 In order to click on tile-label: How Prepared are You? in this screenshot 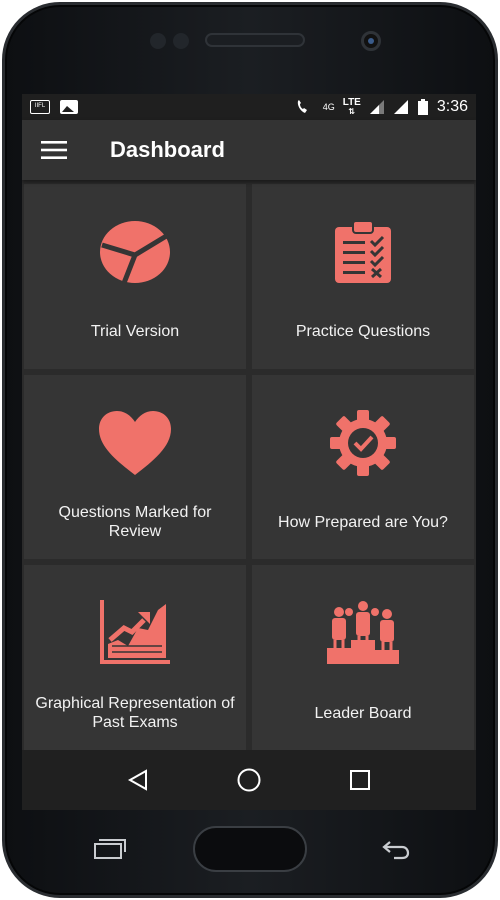, I will do `click(363, 522)`.